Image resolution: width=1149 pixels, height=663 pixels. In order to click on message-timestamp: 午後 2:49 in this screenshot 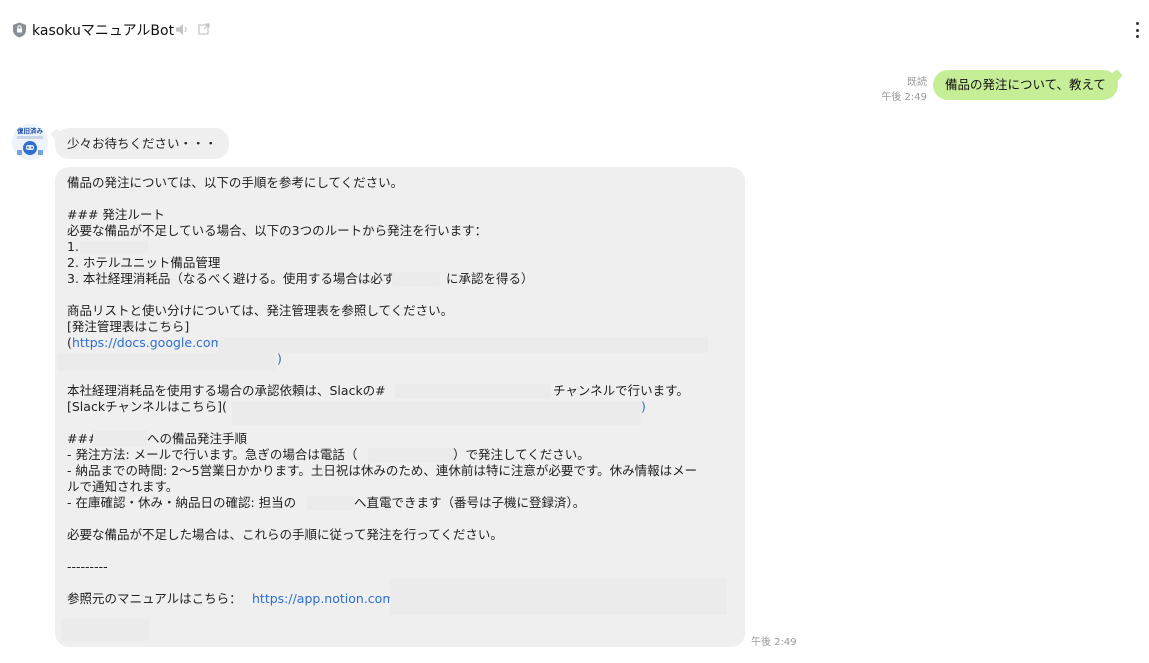, I will do `click(904, 97)`.